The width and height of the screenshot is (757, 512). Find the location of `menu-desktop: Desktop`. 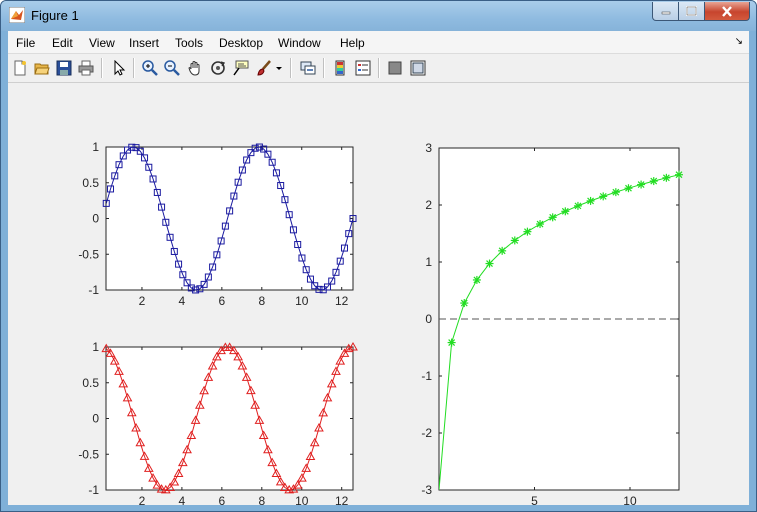

menu-desktop: Desktop is located at coordinates (241, 43).